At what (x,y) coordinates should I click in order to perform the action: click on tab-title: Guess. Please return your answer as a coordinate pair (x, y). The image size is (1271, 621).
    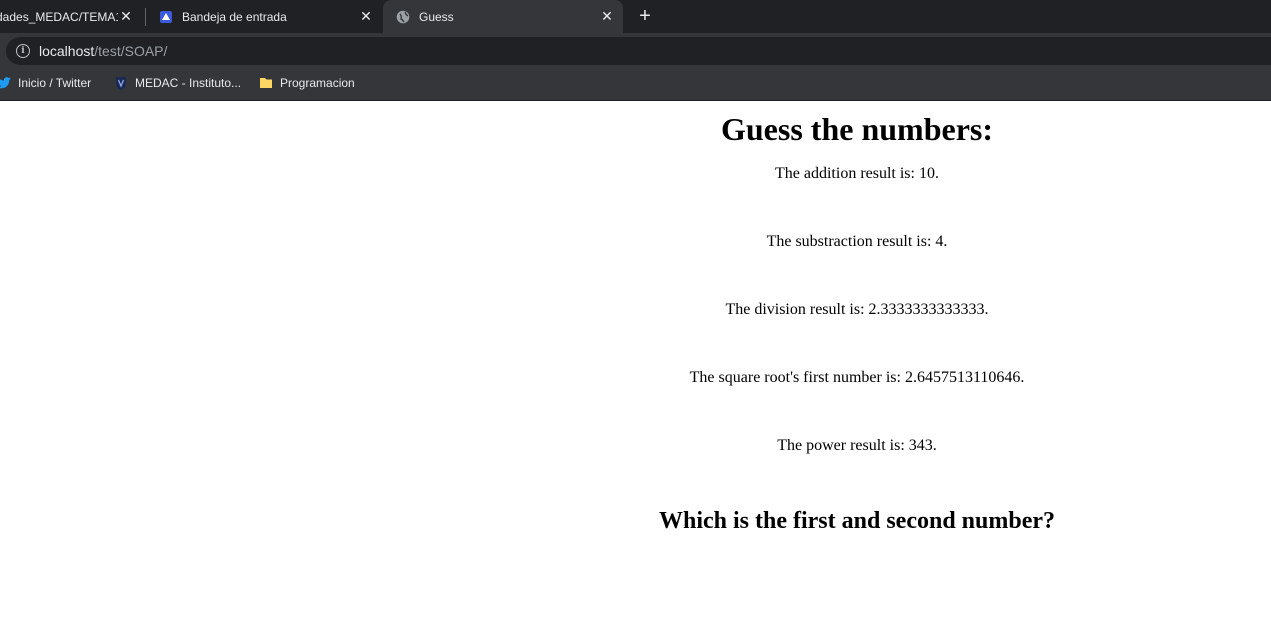
    Looking at the image, I should click on (436, 16).